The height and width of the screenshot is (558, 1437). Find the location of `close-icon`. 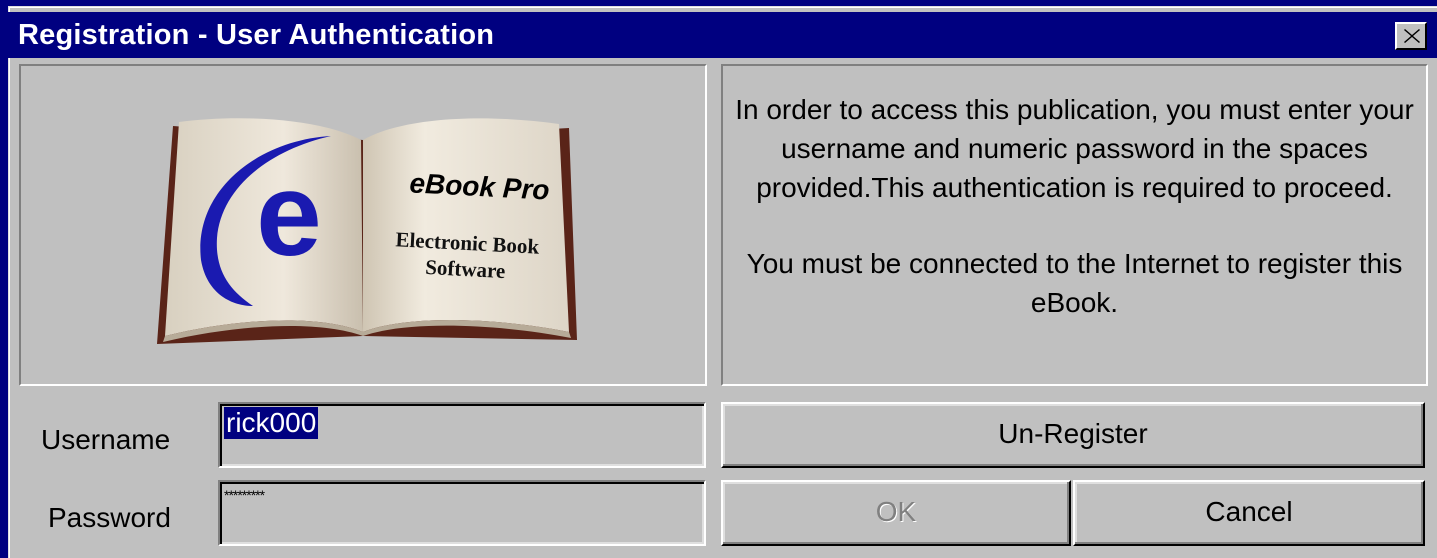

close-icon is located at coordinates (1412, 36).